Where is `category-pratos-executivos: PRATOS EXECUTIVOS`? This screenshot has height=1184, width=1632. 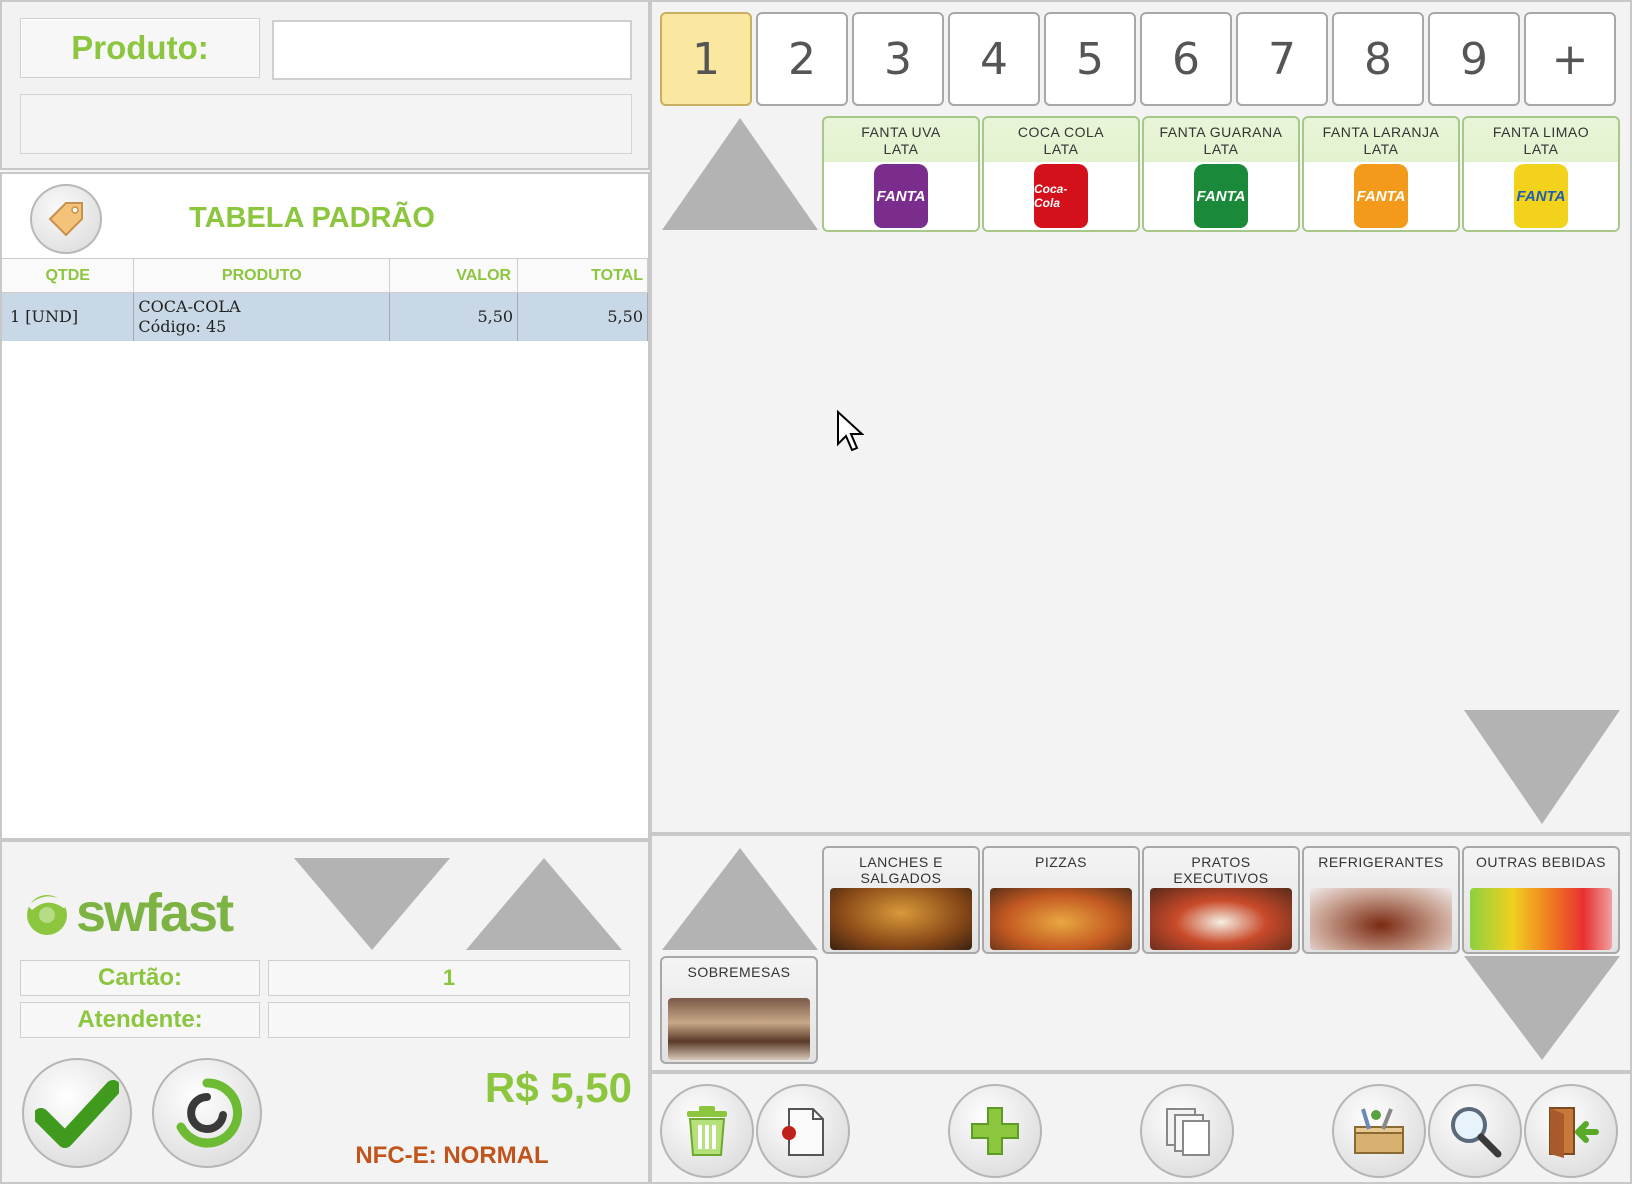
category-pratos-executivos: PRATOS EXECUTIVOS is located at coordinates (1221, 900).